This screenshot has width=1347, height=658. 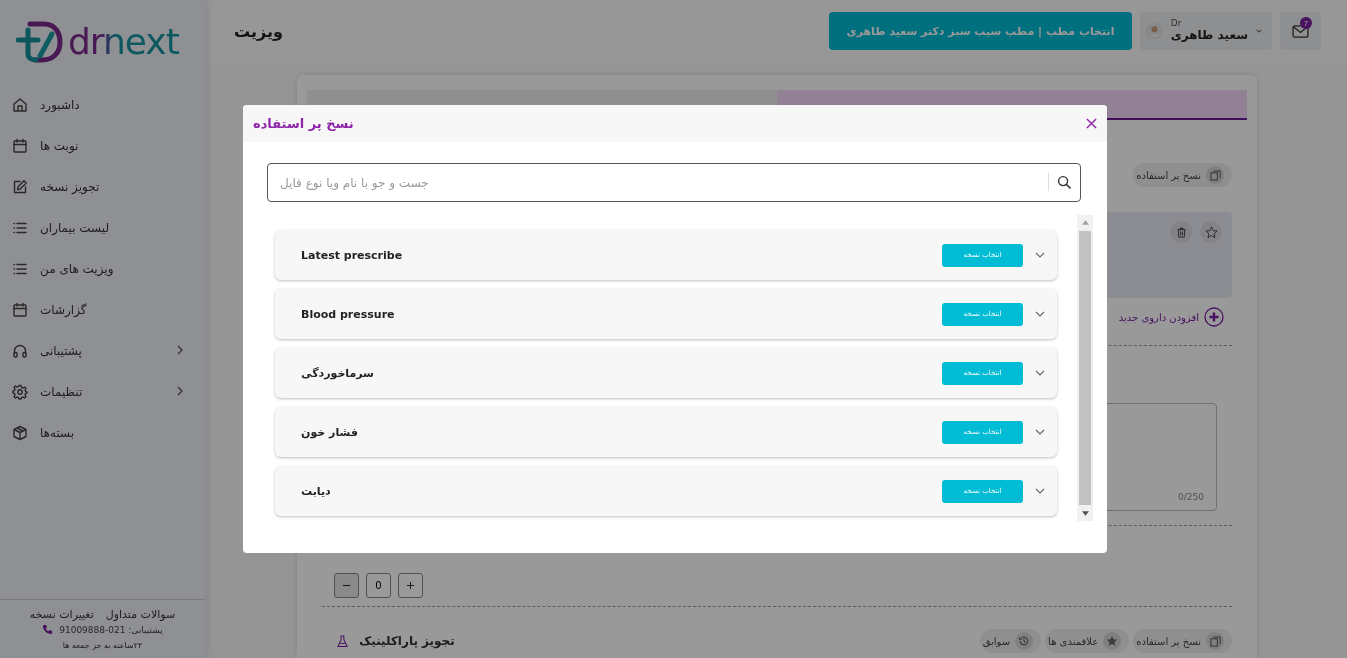 What do you see at coordinates (1085, 513) in the screenshot?
I see `scroll-down-icon` at bounding box center [1085, 513].